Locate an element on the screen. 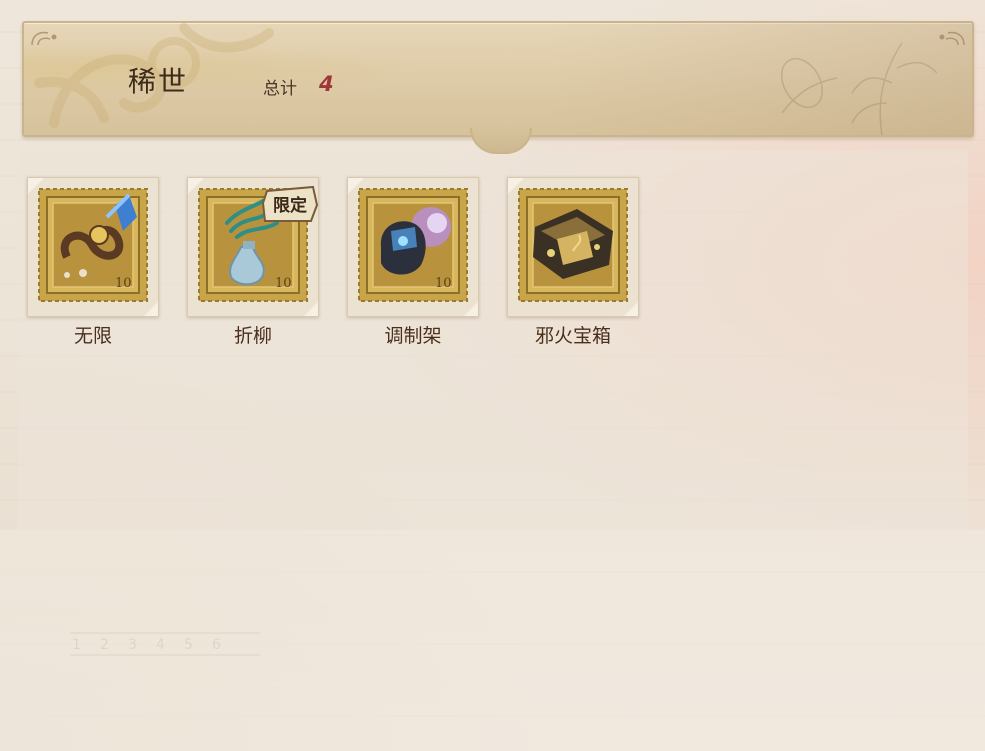 This screenshot has height=751, width=985. item-card-xiehuobaoxiang: 邪火宝箱 is located at coordinates (573, 262).